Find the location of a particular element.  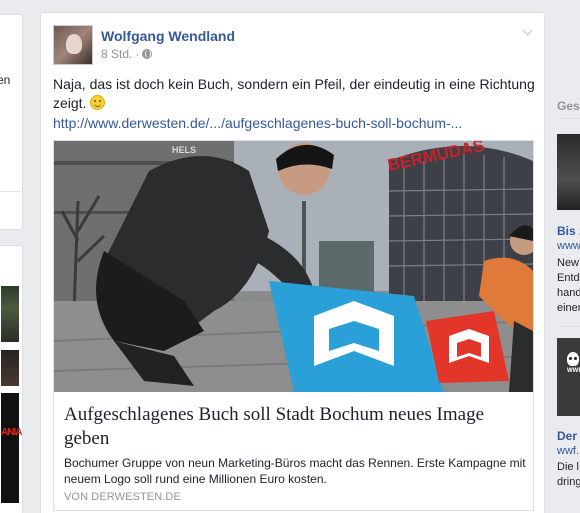

author-name: Wolfgang Wendland is located at coordinates (168, 36).